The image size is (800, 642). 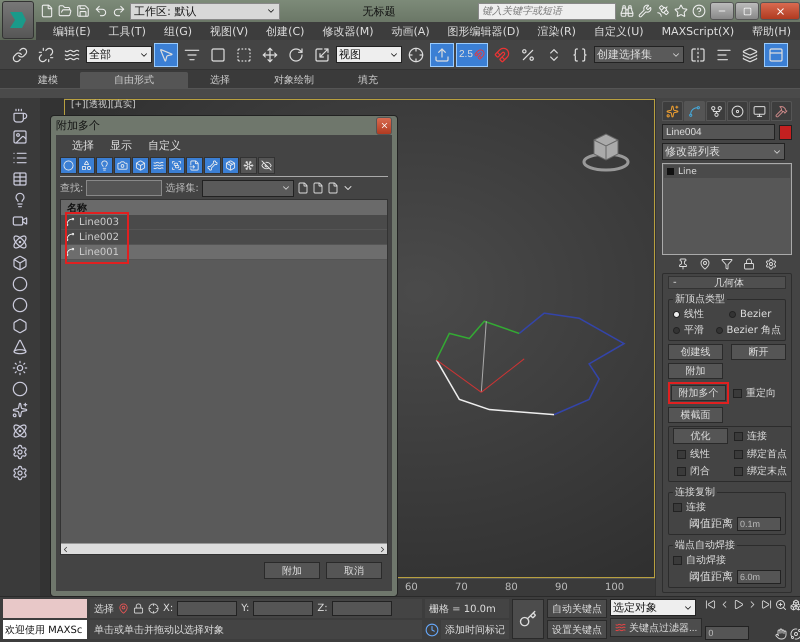 I want to click on app-logo-button, so click(x=18, y=20).